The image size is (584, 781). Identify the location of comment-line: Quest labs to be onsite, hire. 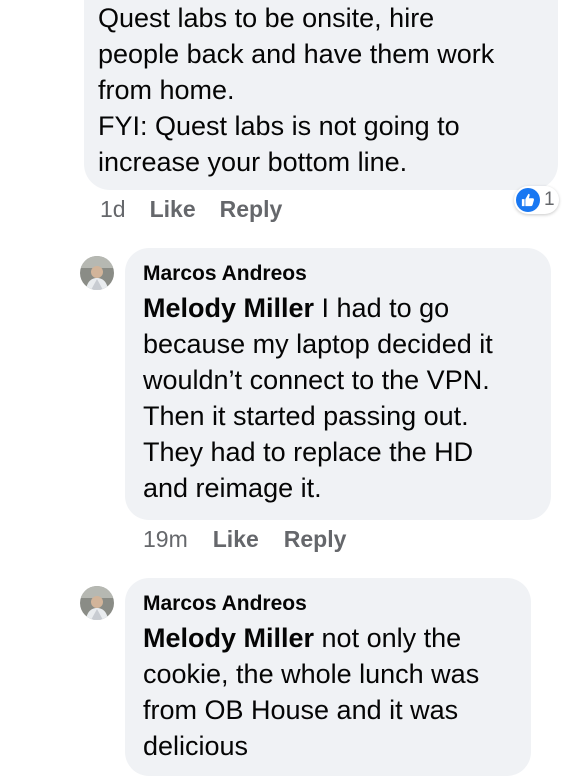
(266, 18).